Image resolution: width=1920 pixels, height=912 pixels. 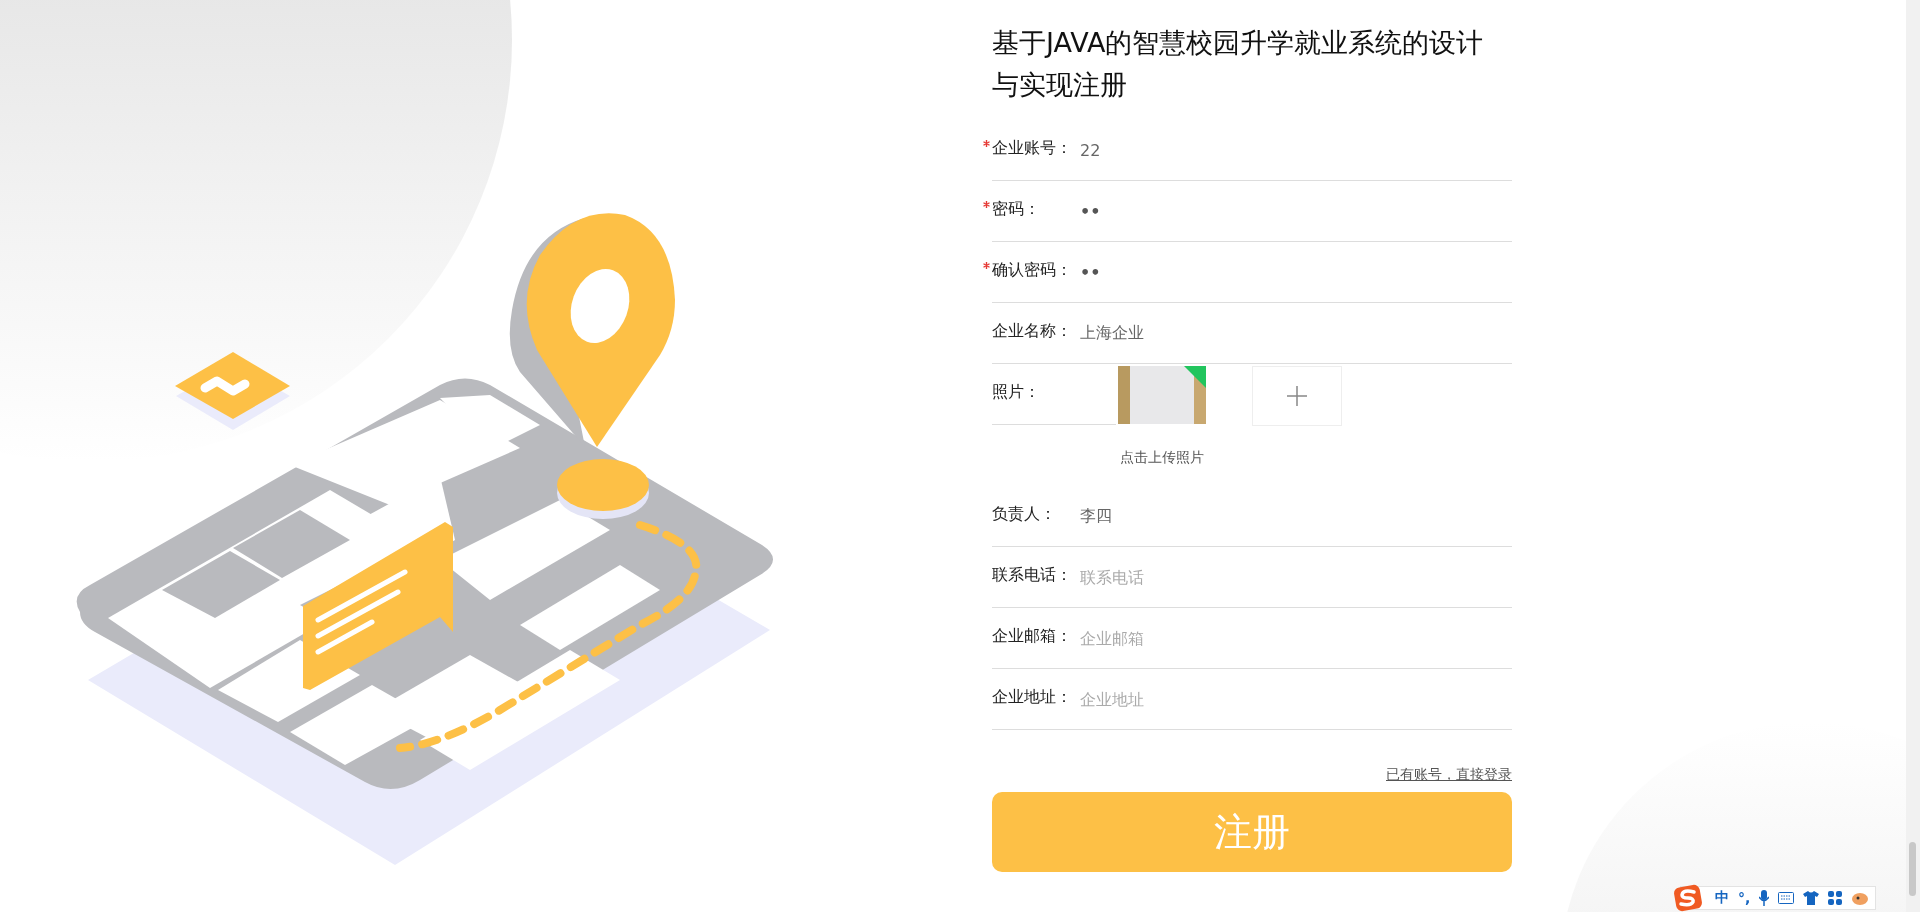 I want to click on input-field: 22, so click(x=1296, y=150).